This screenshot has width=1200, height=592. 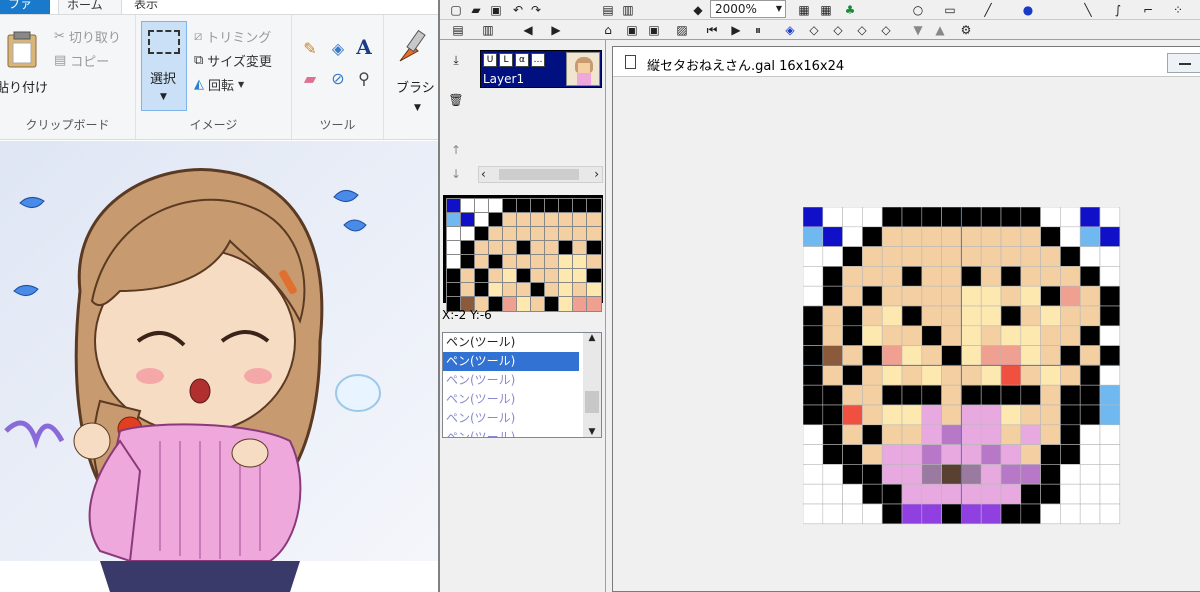 I want to click on prev-frame-icon: ◀, so click(x=528, y=30).